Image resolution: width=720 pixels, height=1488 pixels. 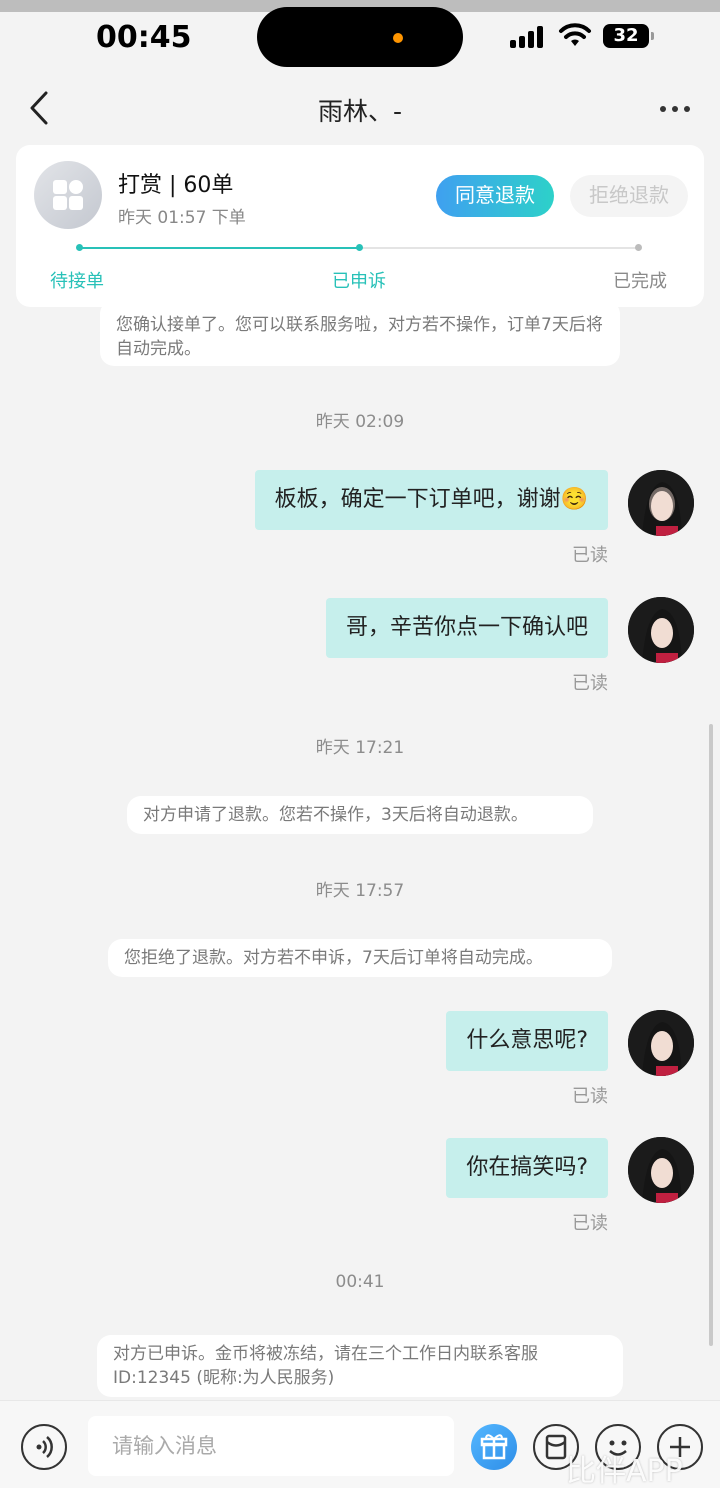 I want to click on status-bar: 00:45 32, so click(x=360, y=38).